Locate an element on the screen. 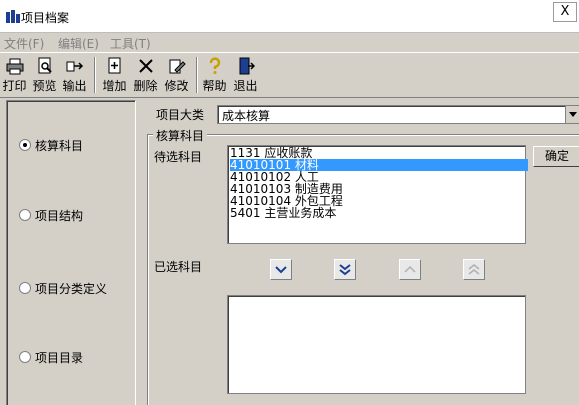 The width and height of the screenshot is (579, 405). radio-accounting-subject is located at coordinates (25, 145).